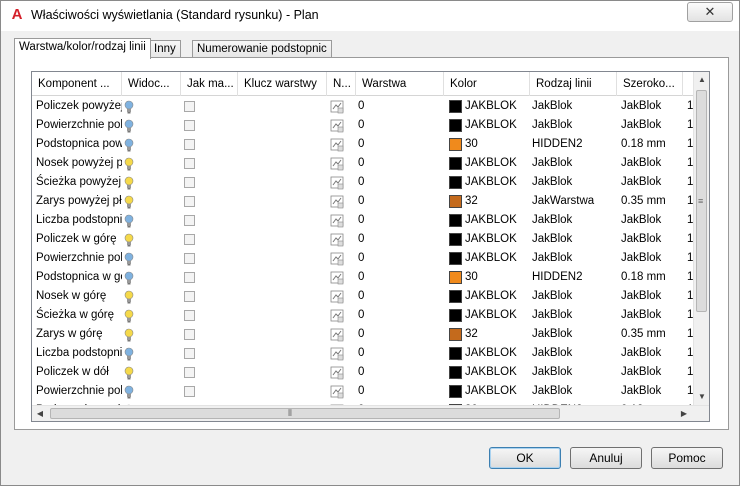 This screenshot has height=486, width=740. What do you see at coordinates (363, 372) in the screenshot?
I see `table-row: Policzek w dół 0 JAKBLOK JakBlok JakBlok 1` at bounding box center [363, 372].